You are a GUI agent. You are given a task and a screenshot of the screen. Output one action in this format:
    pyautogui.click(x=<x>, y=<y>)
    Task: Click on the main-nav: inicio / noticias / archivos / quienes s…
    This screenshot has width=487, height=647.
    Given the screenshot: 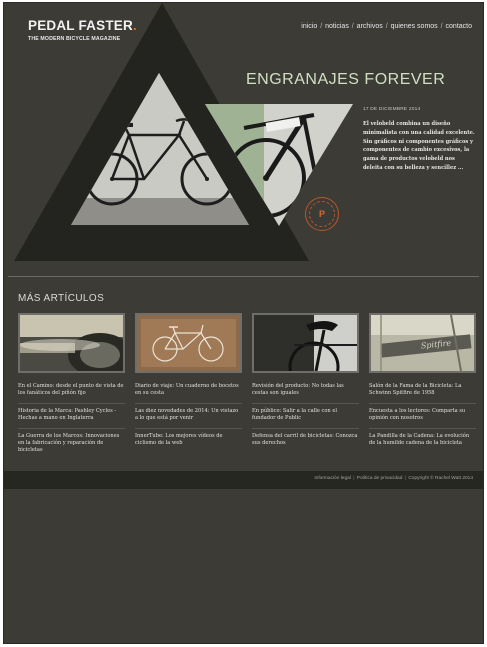 What is the action you would take?
    pyautogui.click(x=386, y=26)
    